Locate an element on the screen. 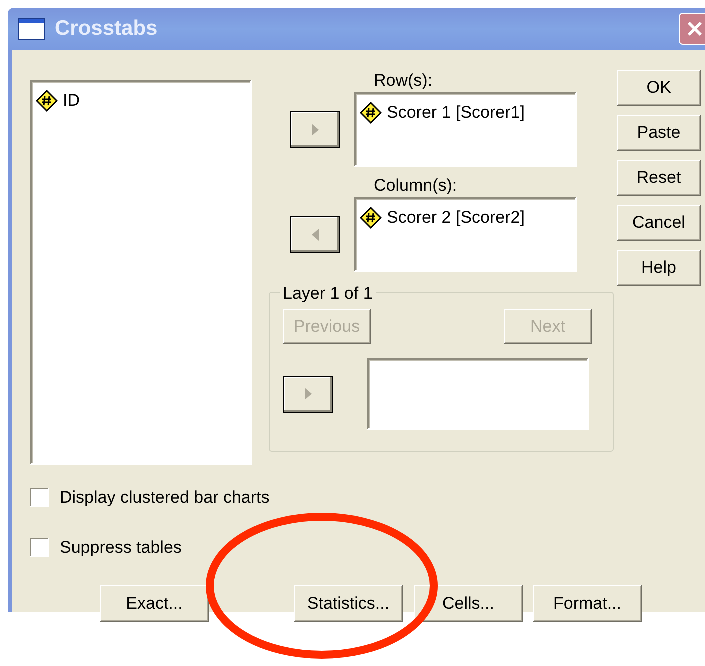  dialog-button: Reset is located at coordinates (659, 178).